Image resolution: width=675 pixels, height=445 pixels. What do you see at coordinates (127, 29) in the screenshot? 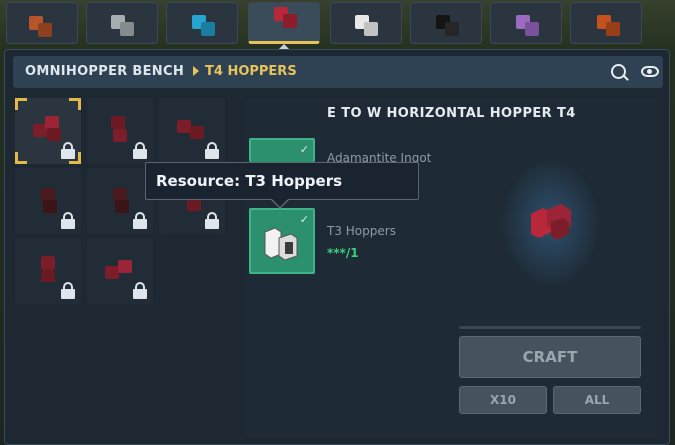
I see `iron-hopper-icon` at bounding box center [127, 29].